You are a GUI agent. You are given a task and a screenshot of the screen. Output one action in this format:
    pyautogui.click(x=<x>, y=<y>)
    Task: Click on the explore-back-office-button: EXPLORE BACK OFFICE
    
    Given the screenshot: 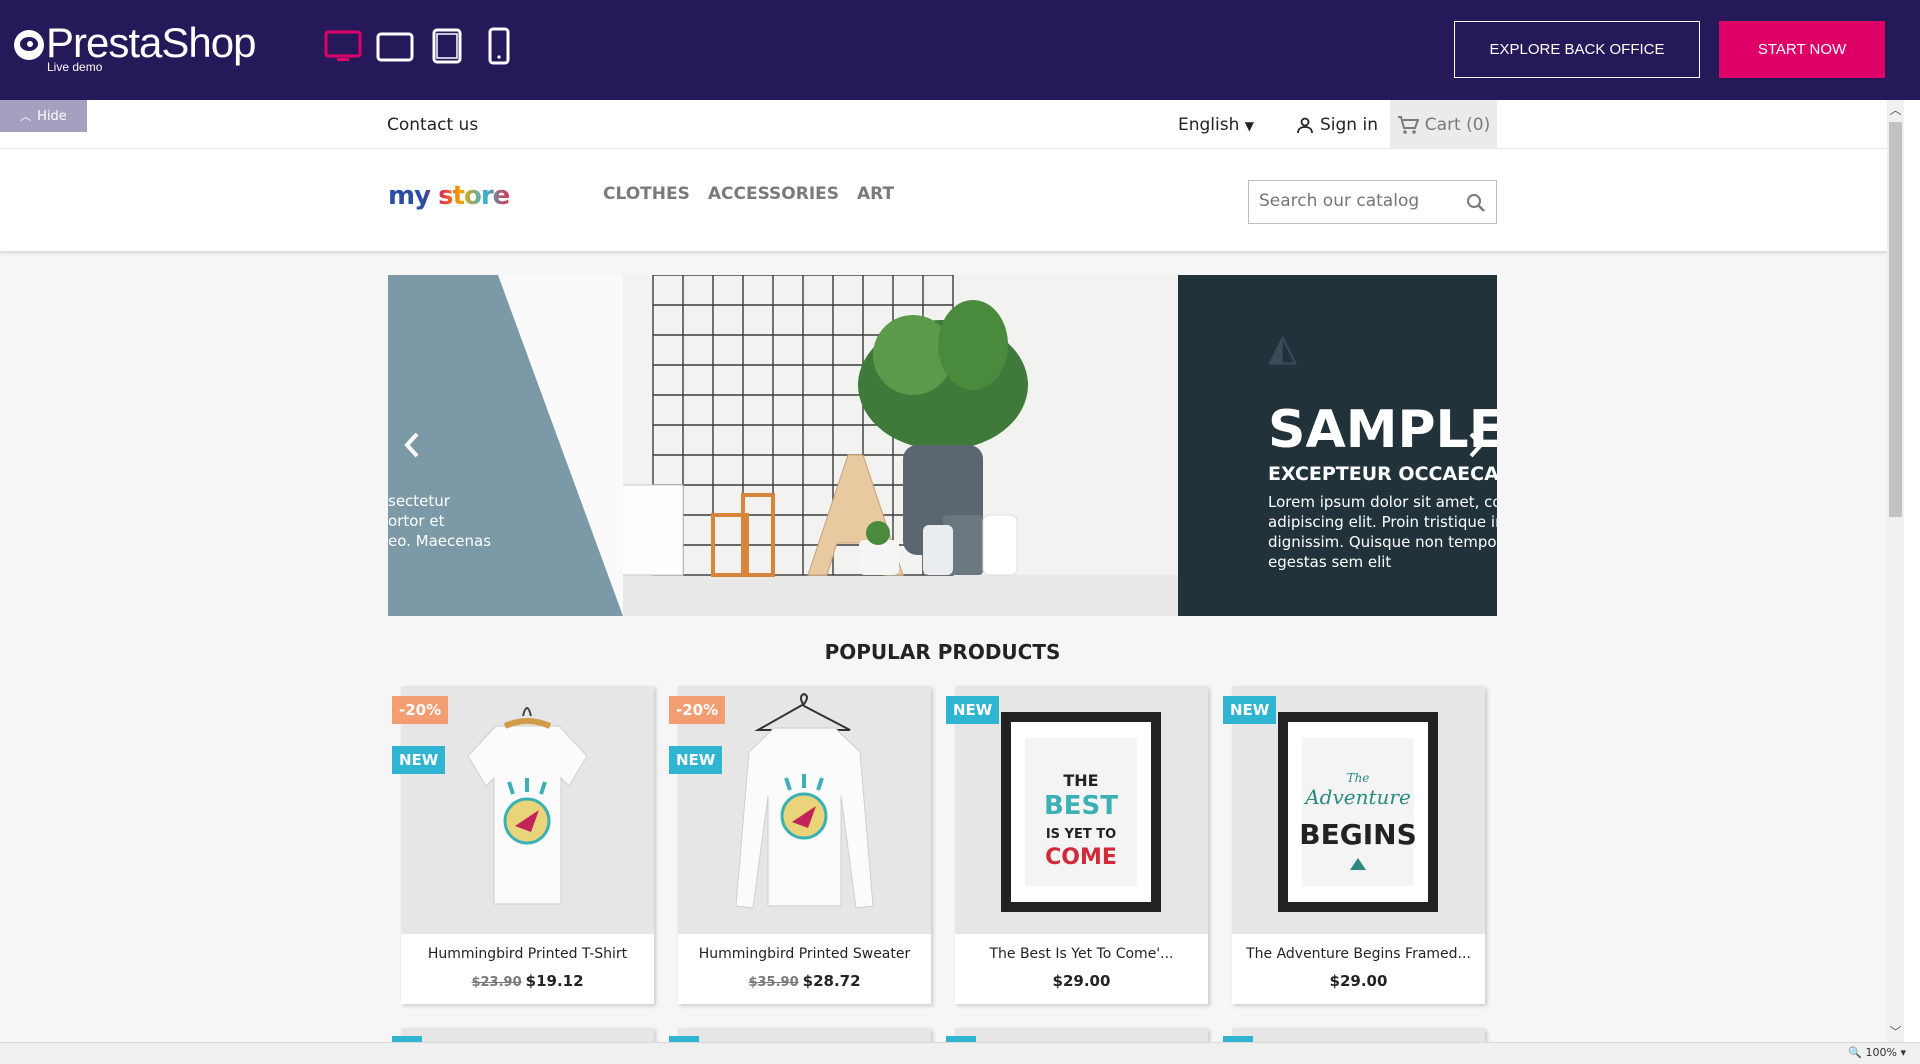 What is the action you would take?
    pyautogui.click(x=1577, y=49)
    